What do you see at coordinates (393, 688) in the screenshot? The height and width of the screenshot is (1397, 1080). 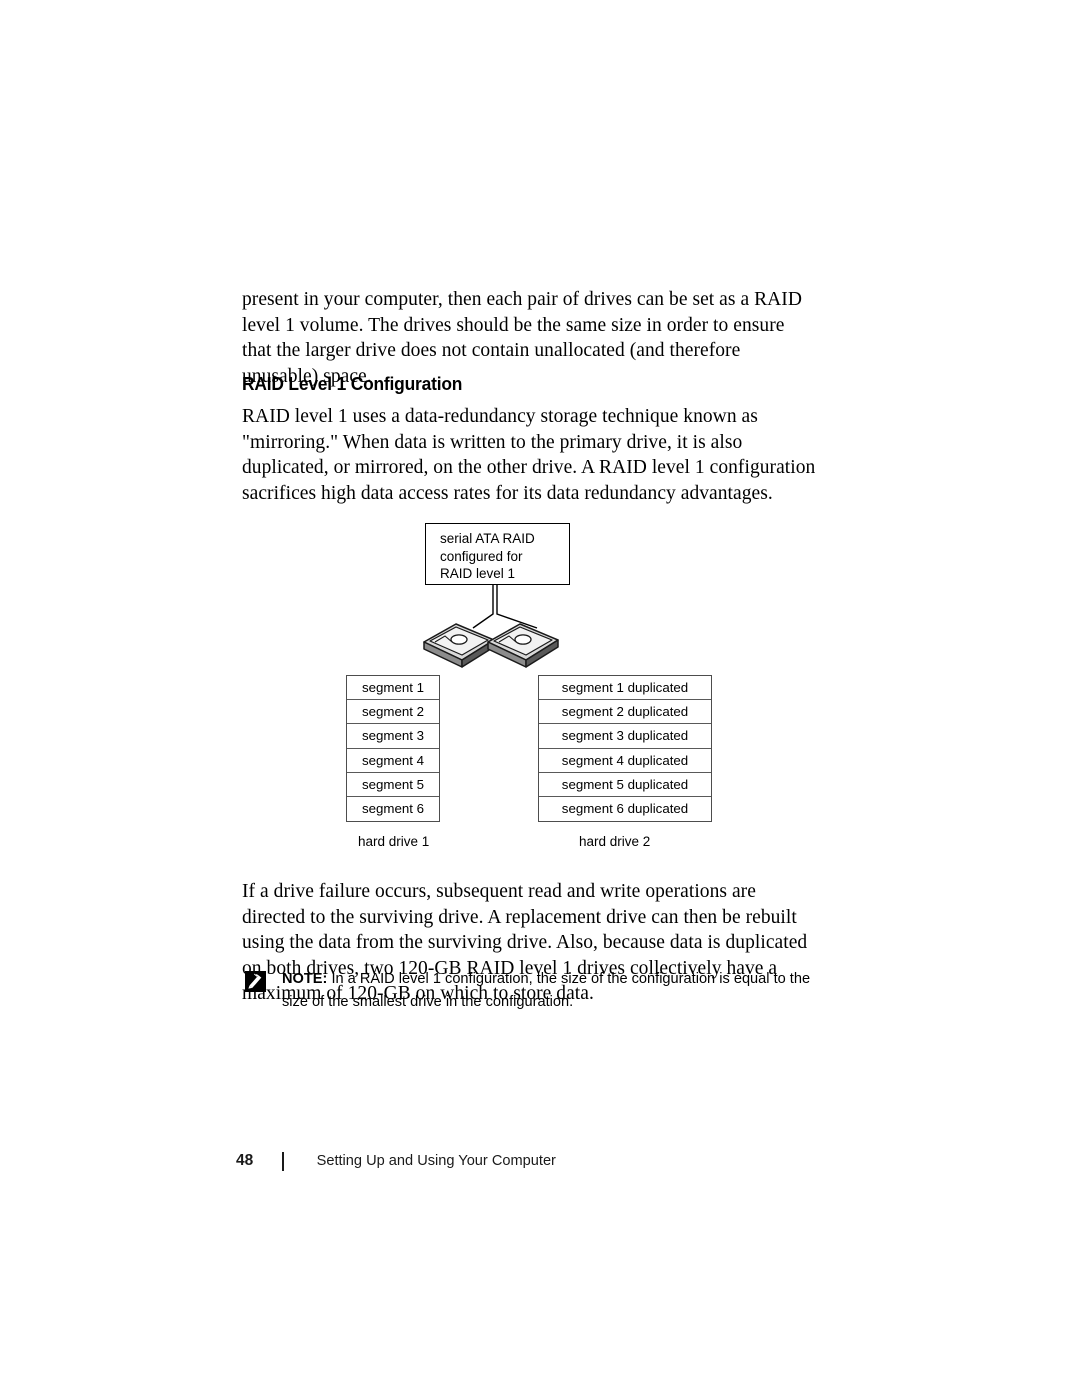 I see `segment-row: segment 1` at bounding box center [393, 688].